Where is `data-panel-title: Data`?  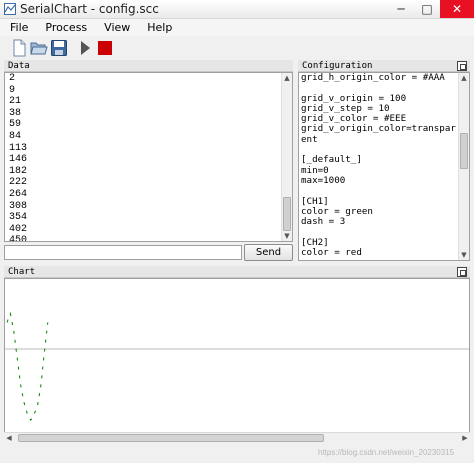 data-panel-title: Data is located at coordinates (19, 66).